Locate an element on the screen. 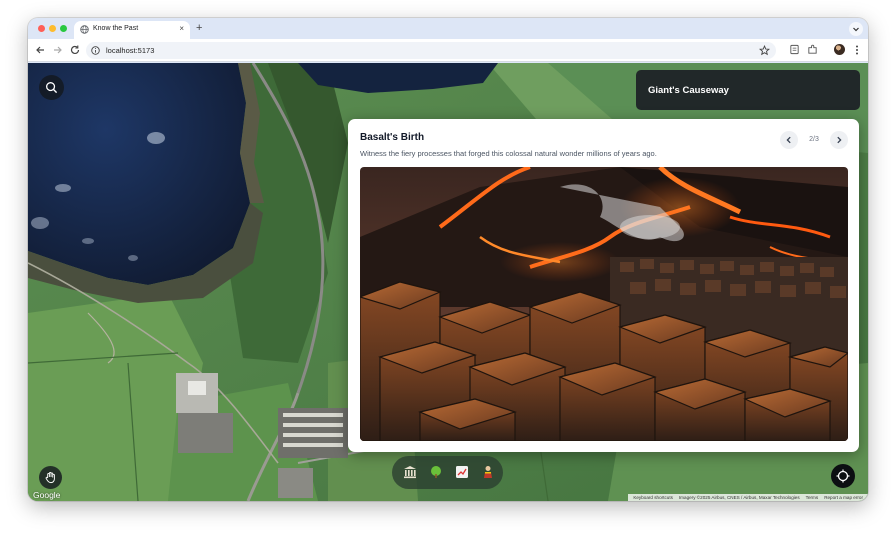 Image resolution: width=896 pixels, height=538 pixels. my-location-button is located at coordinates (843, 476).